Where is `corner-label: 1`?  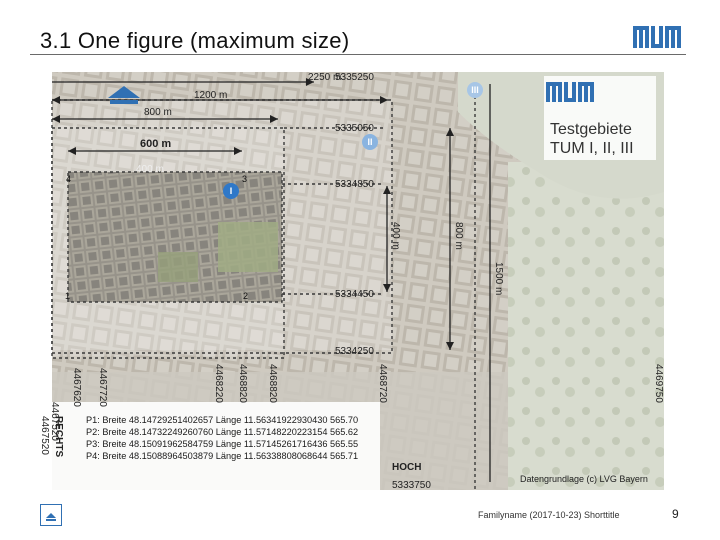 corner-label: 1 is located at coordinates (67, 296).